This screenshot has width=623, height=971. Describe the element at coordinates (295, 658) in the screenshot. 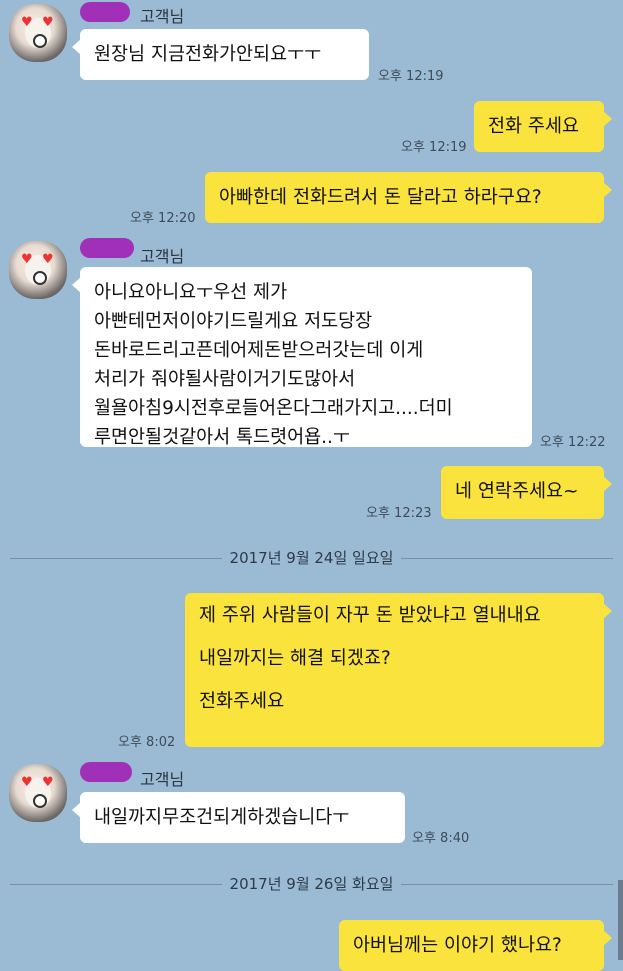

I see `message-line: 내일까지는 해결 되겠죠?` at that location.